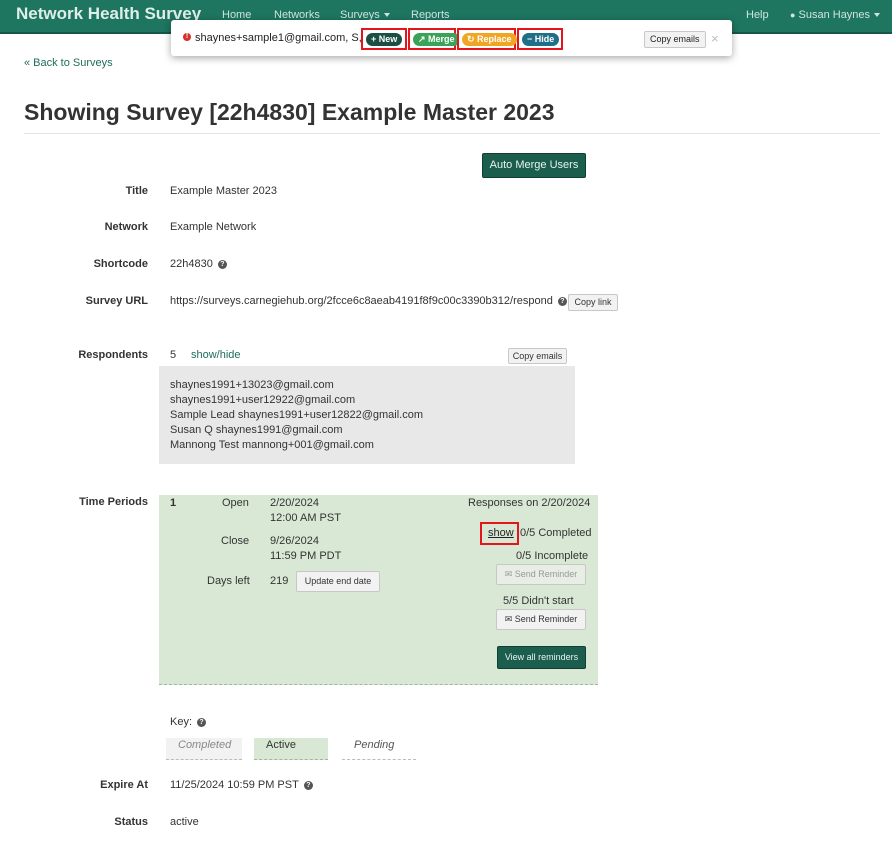  I want to click on close-label: Close, so click(235, 541).